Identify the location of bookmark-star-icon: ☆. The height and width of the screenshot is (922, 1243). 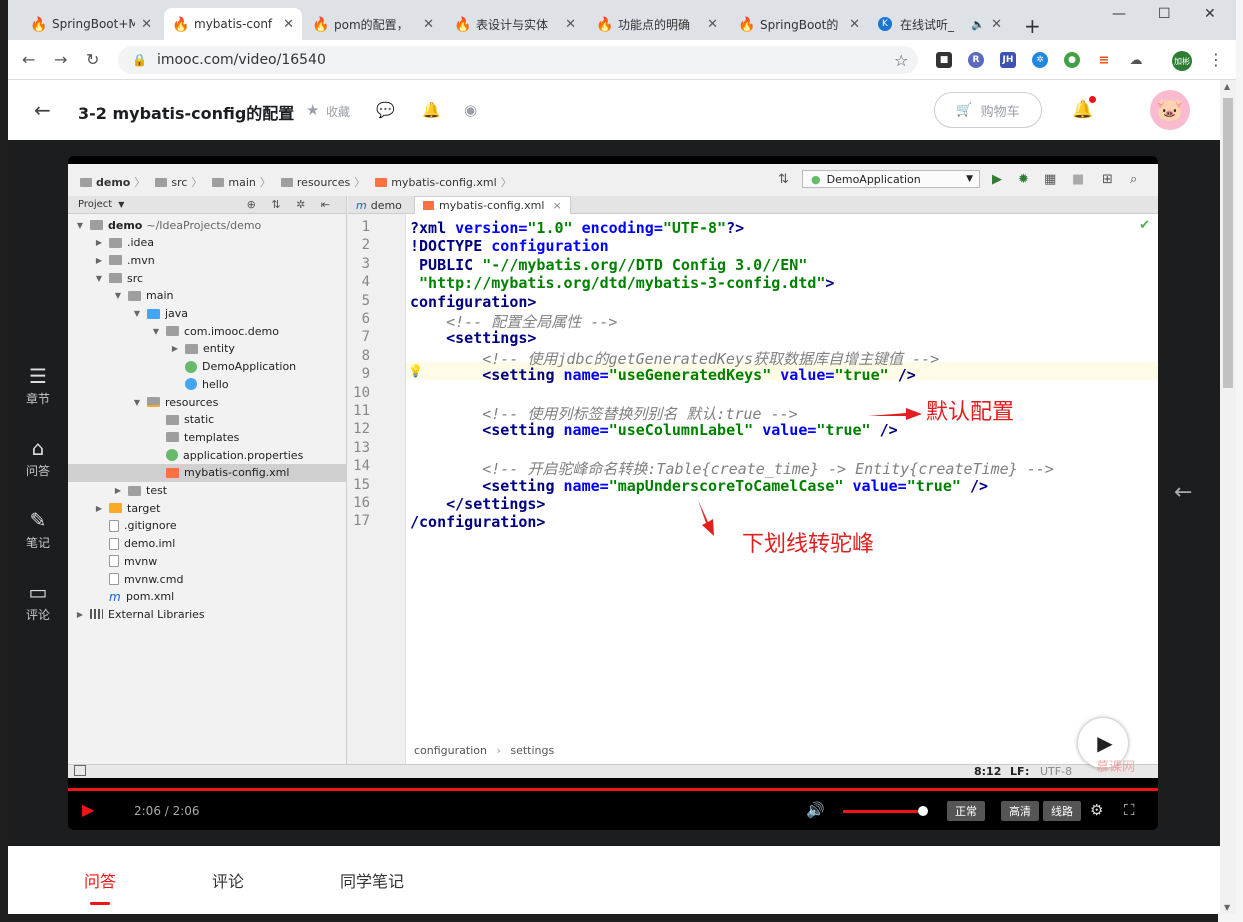
(901, 60).